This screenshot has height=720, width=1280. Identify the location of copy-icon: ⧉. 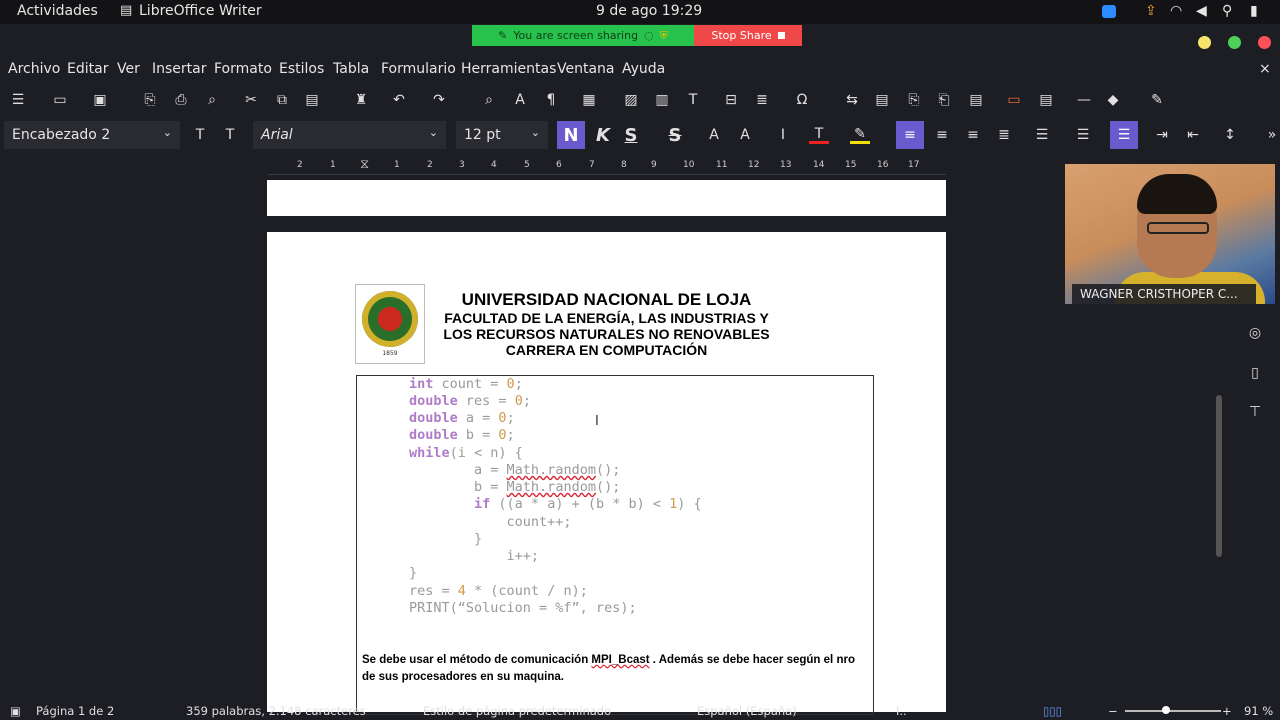
(282, 100).